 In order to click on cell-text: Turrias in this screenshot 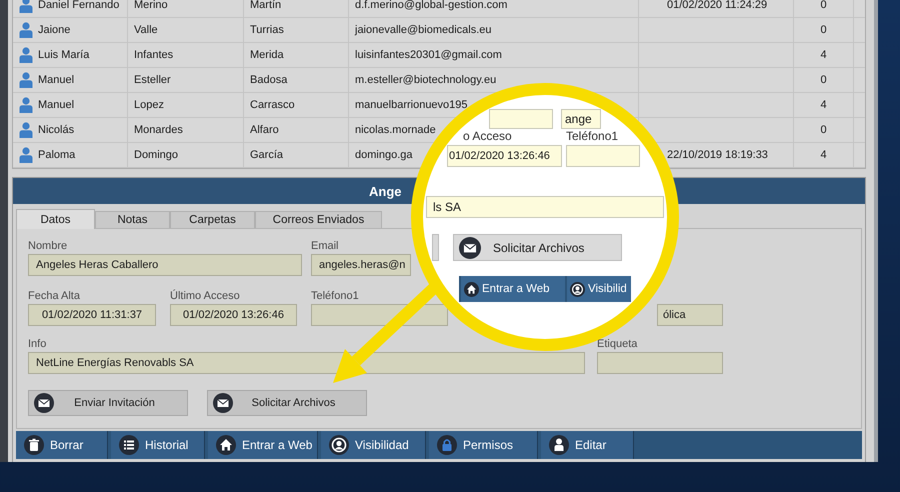, I will do `click(267, 30)`.